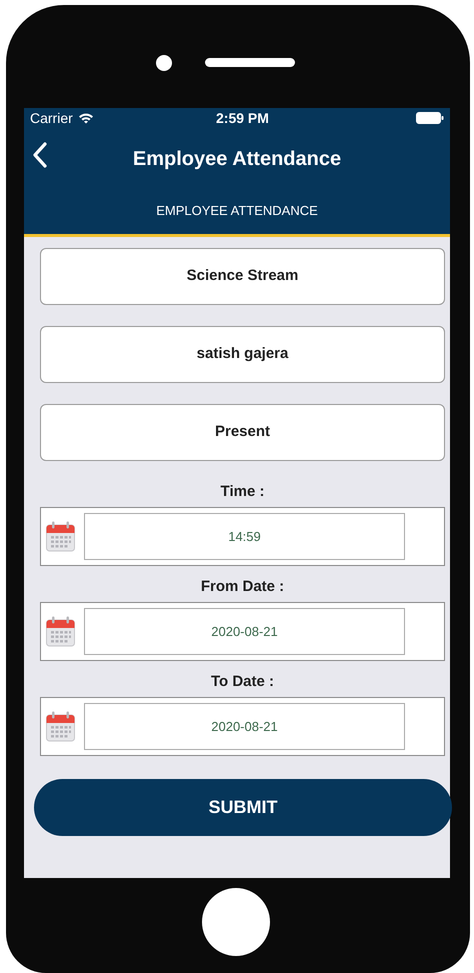 This screenshot has height=973, width=474. Describe the element at coordinates (51, 118) in the screenshot. I see `carrier-label: Carrier` at that location.